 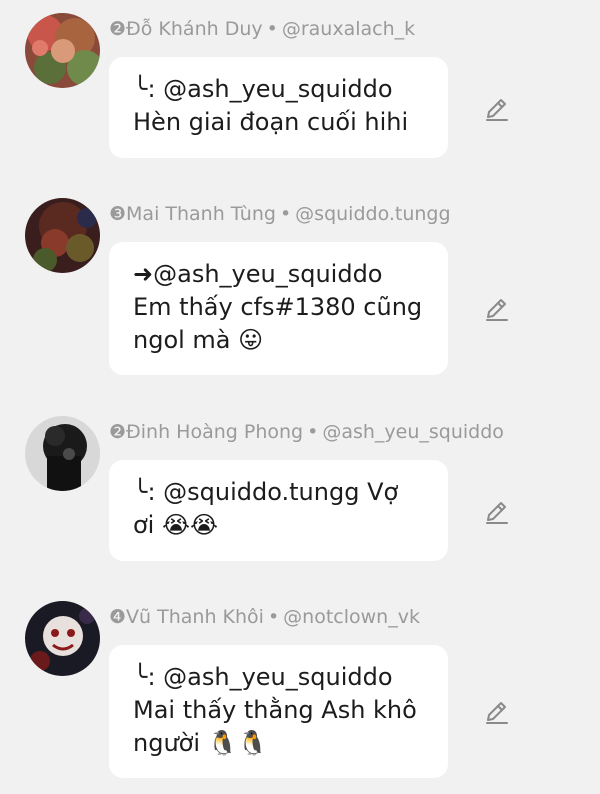 I want to click on comment-text-line: ơi 😭😭, so click(x=176, y=525).